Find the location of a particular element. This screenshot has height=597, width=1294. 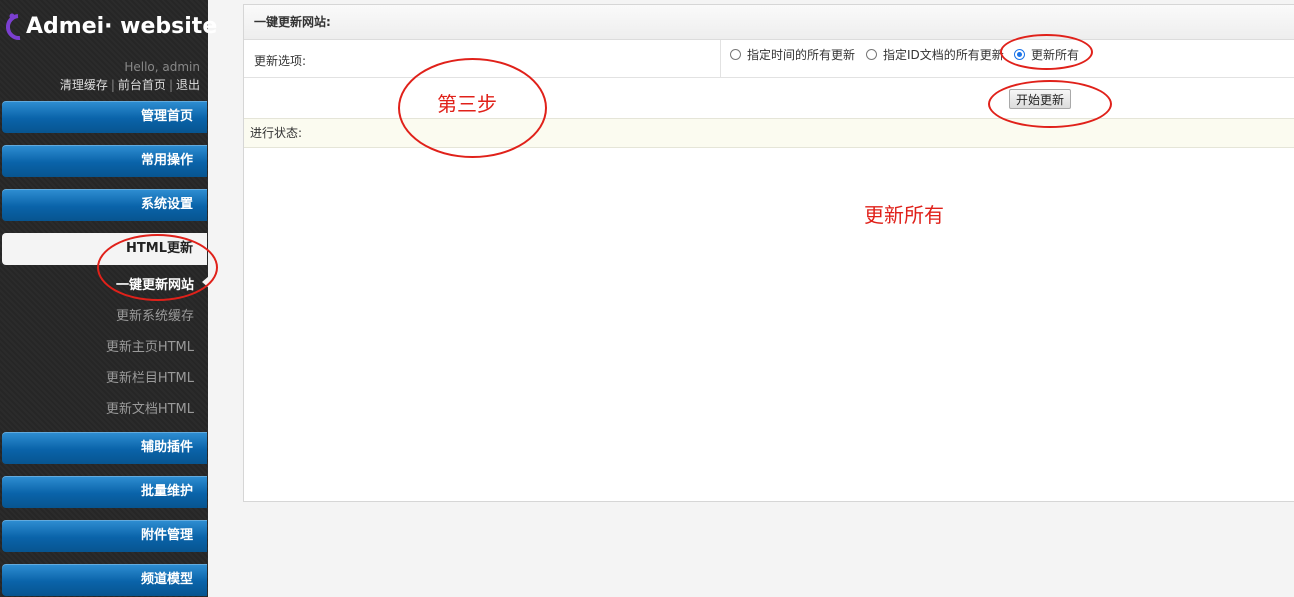

radio-by-time: 指定时间的所有更新 is located at coordinates (792, 54).